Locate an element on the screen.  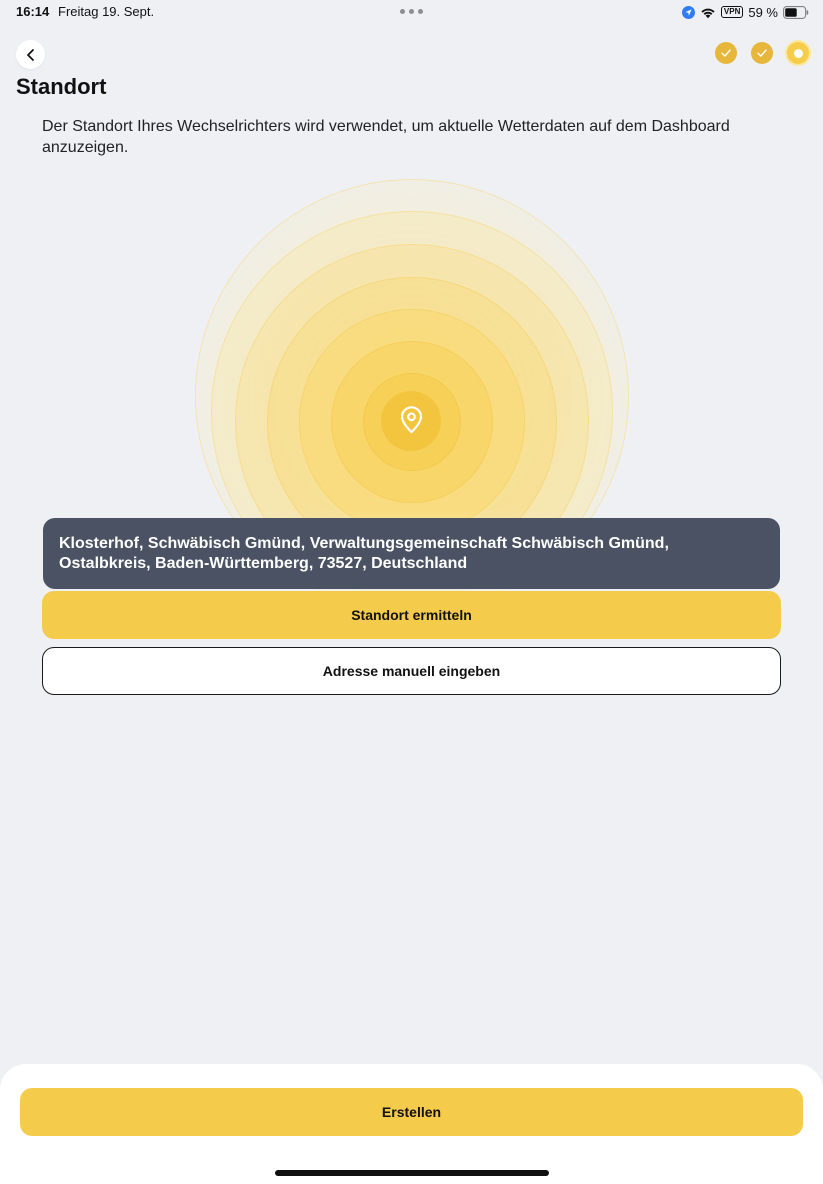
step-3-current is located at coordinates (798, 53).